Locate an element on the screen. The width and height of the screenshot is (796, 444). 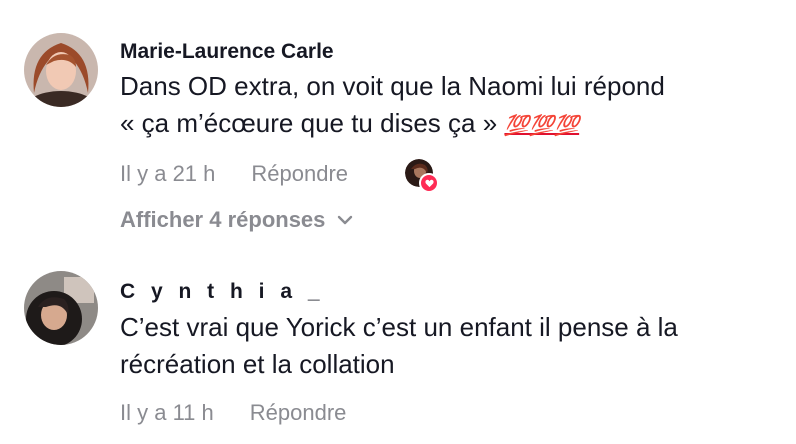
show-replies-button: Afficher 4 réponses is located at coordinates (236, 220).